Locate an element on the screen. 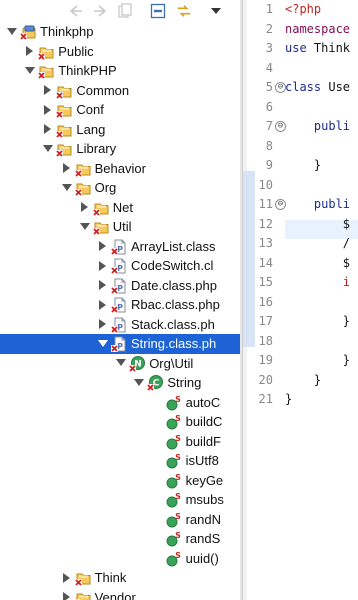  code-token: class is located at coordinates (303, 87).